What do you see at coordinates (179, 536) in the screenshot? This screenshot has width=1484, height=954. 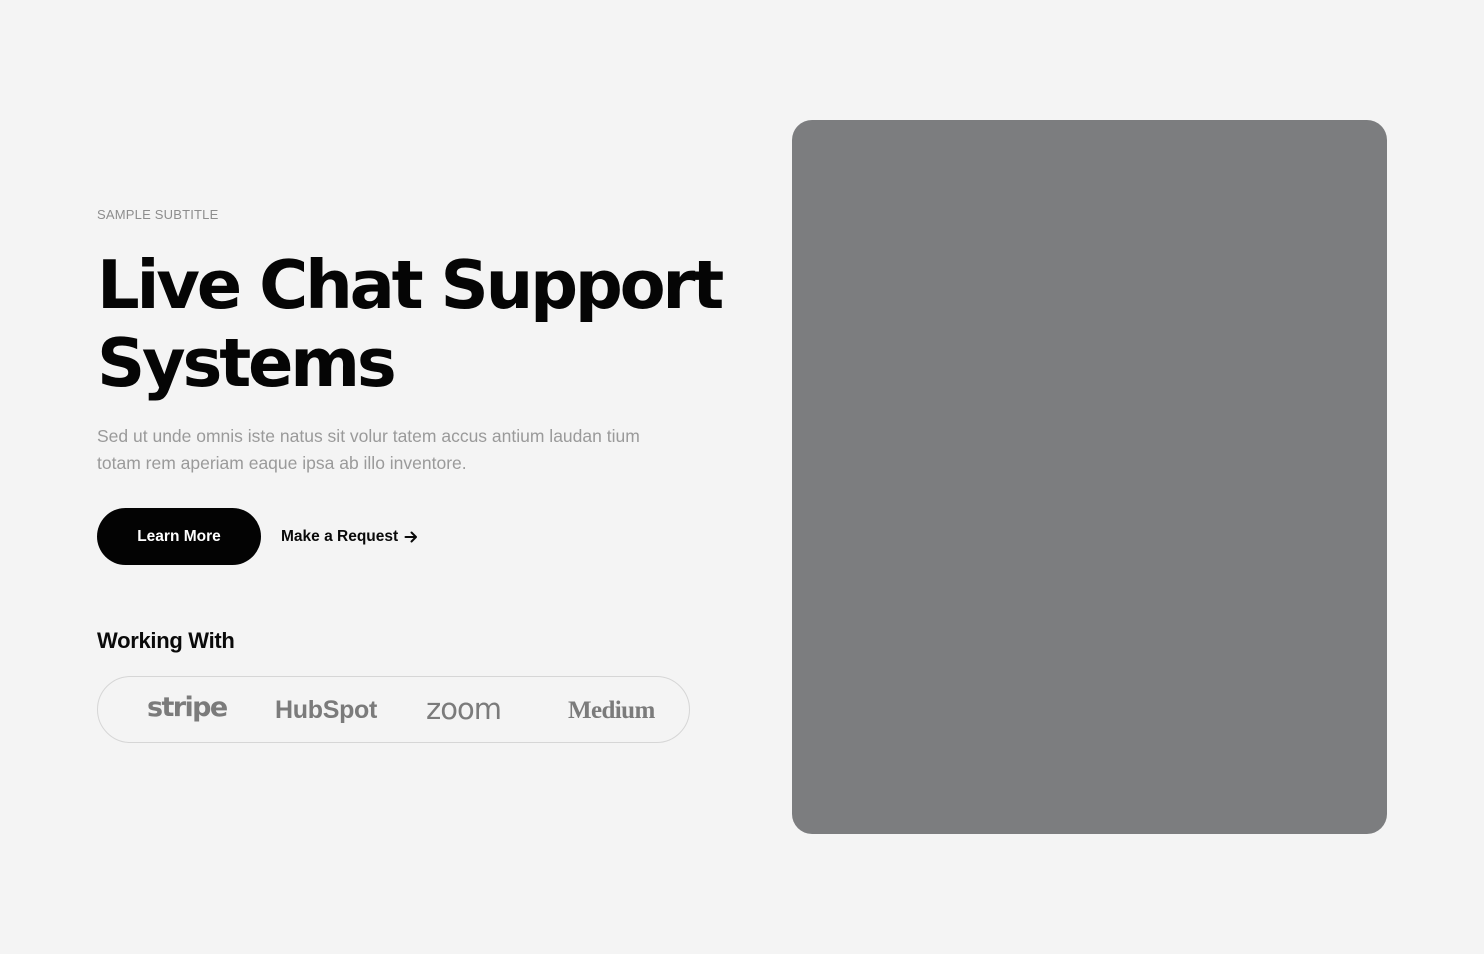 I see `learn-more-button: Learn More` at bounding box center [179, 536].